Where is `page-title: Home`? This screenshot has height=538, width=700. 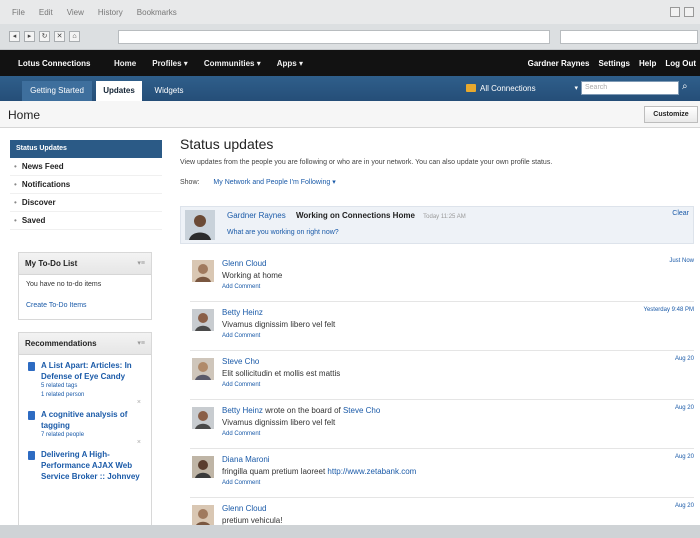
page-title: Home is located at coordinates (24, 115).